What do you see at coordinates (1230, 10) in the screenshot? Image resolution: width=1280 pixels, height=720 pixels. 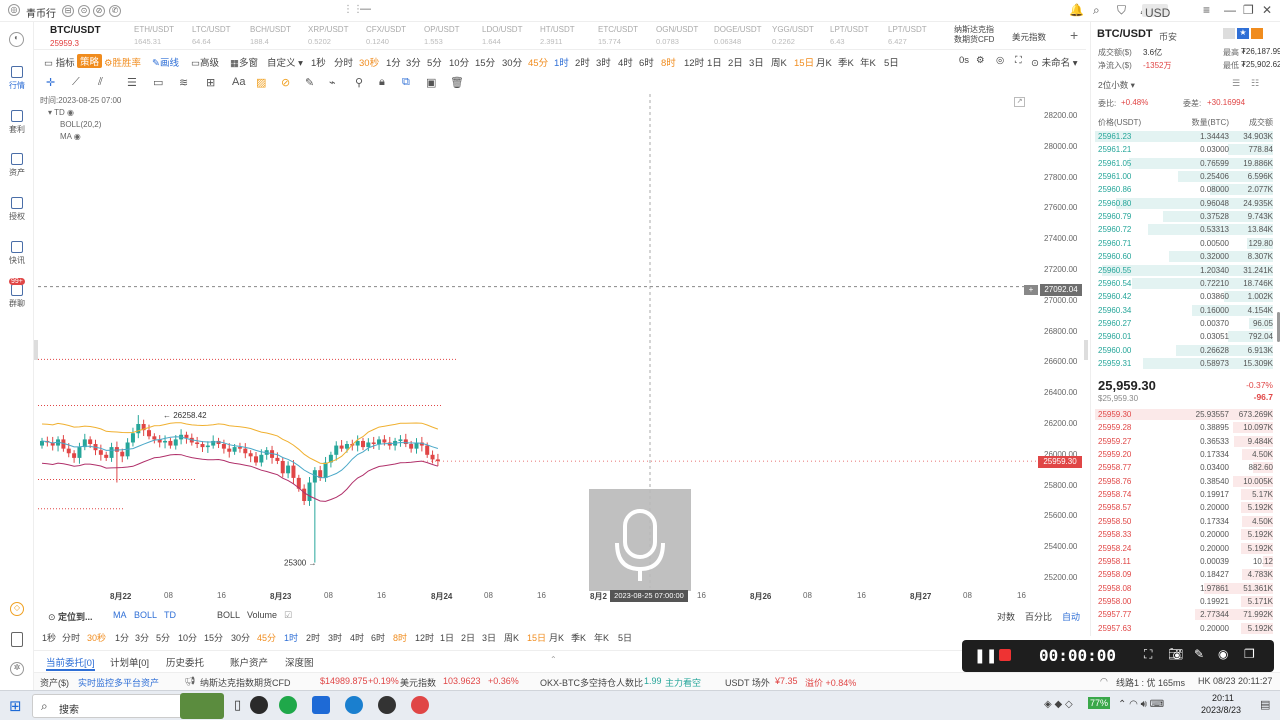 I see `minimize-icon: —` at bounding box center [1230, 10].